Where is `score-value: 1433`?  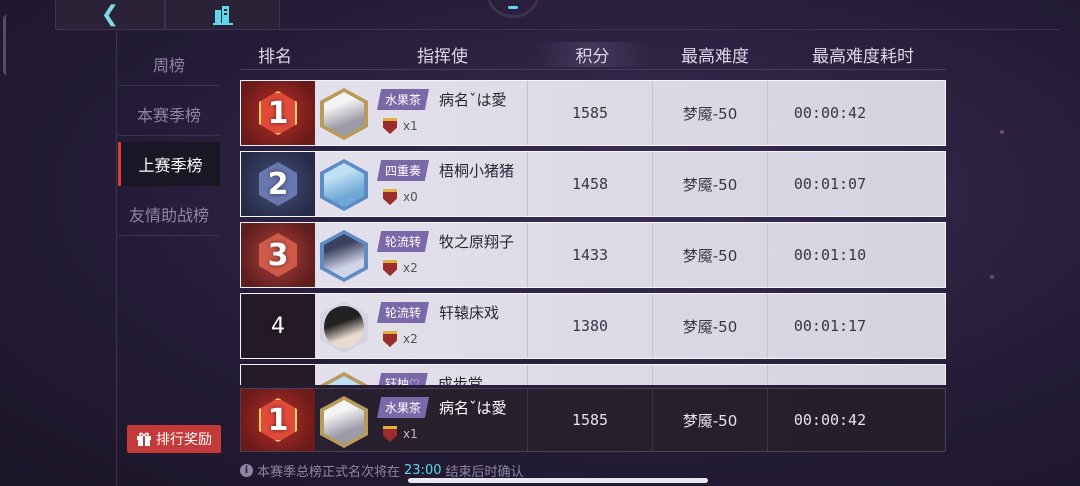 score-value: 1433 is located at coordinates (589, 255).